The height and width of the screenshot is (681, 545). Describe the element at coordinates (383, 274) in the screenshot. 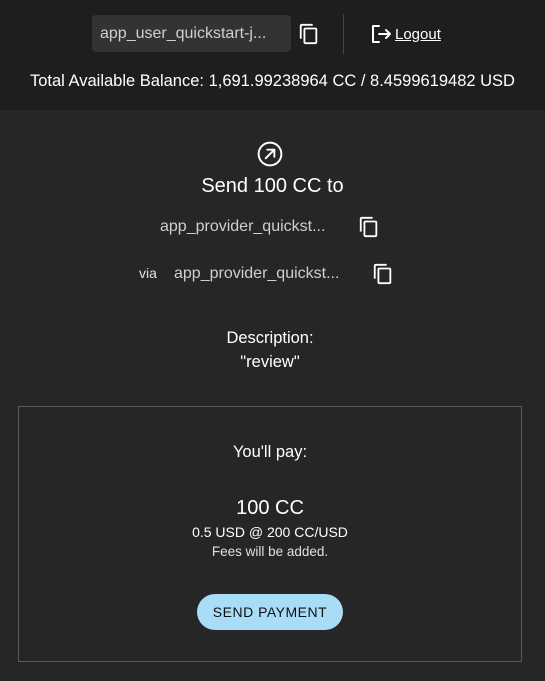

I see `copy-via-party-icon` at that location.